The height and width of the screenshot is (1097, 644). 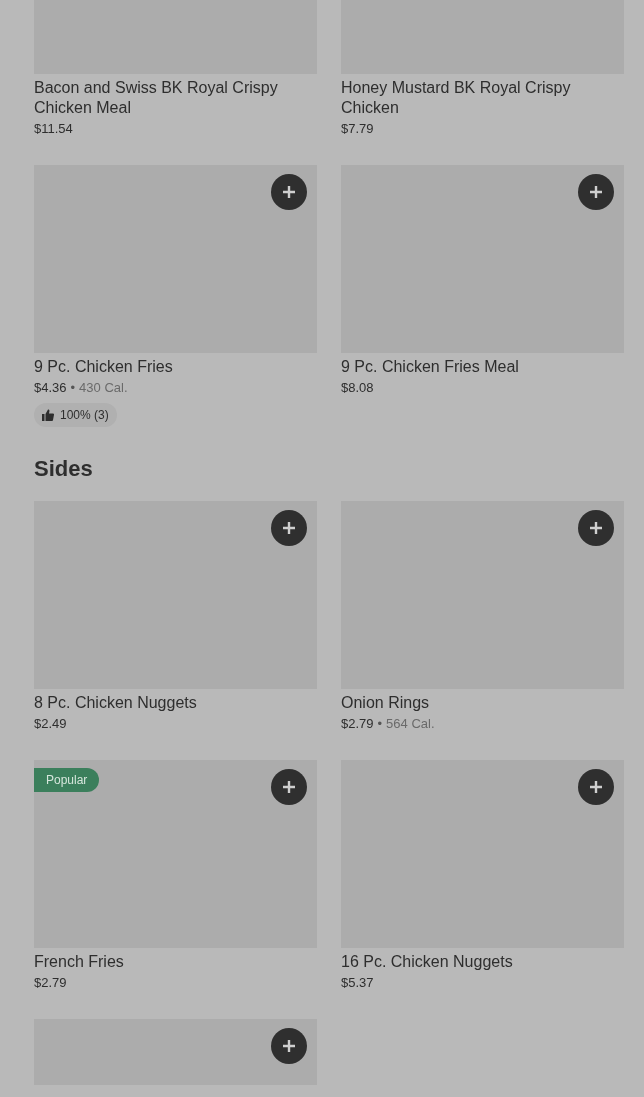 I want to click on item-name: French Fries, so click(x=175, y=962).